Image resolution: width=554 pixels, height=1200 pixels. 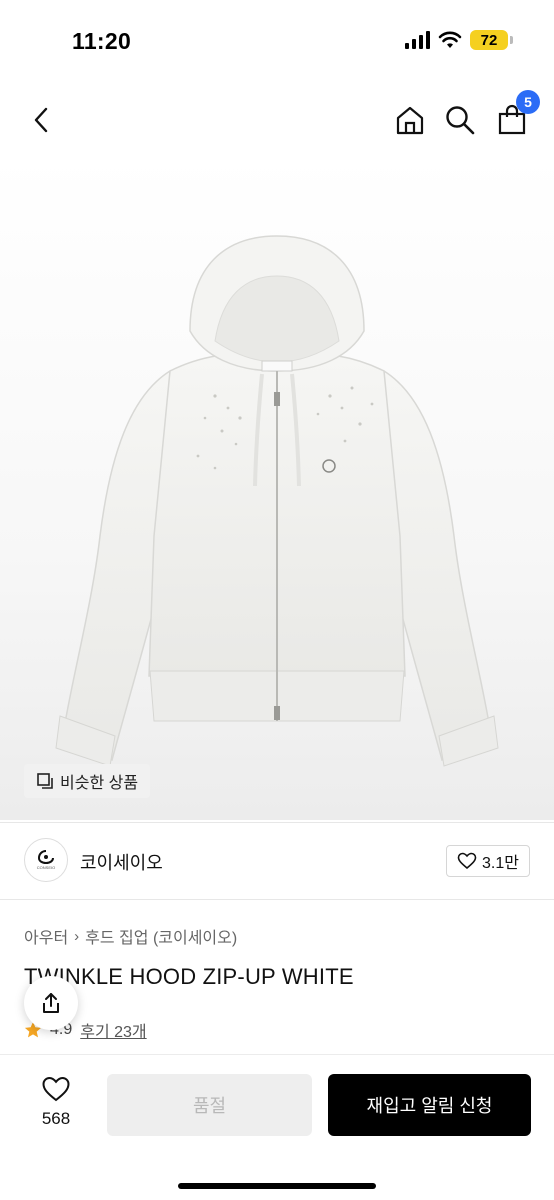 I want to click on home-indicator, so click(x=277, y=1186).